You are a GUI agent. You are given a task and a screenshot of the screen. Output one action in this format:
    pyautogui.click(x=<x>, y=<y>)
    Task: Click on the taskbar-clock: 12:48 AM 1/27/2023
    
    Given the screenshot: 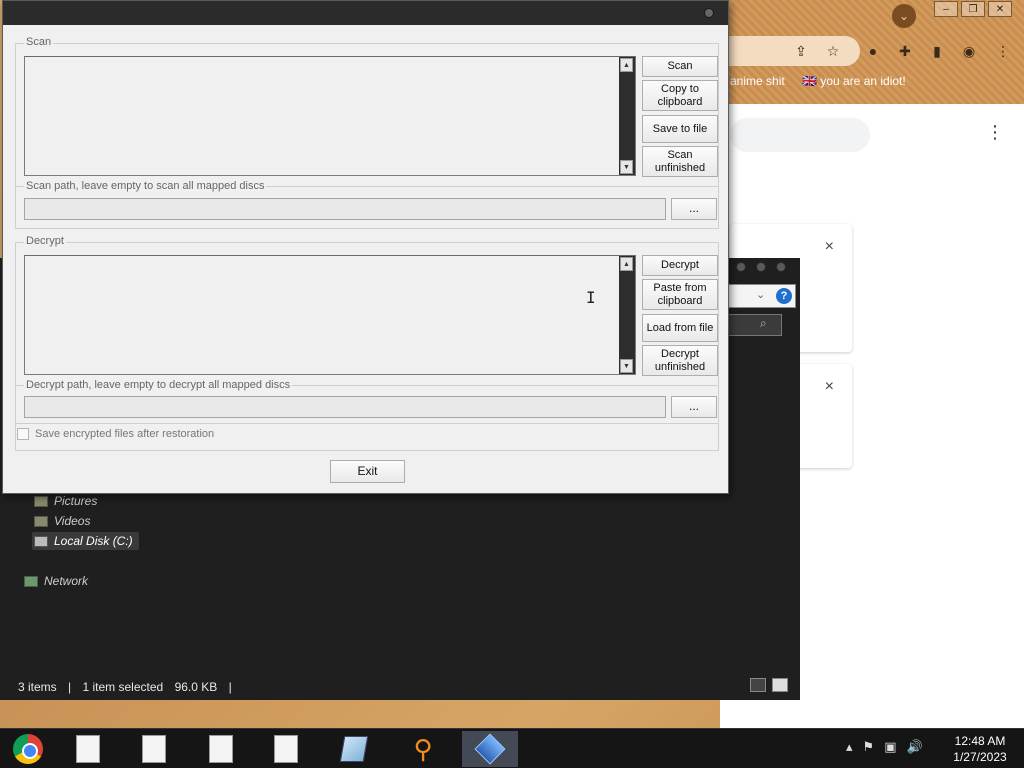 What is the action you would take?
    pyautogui.click(x=980, y=749)
    